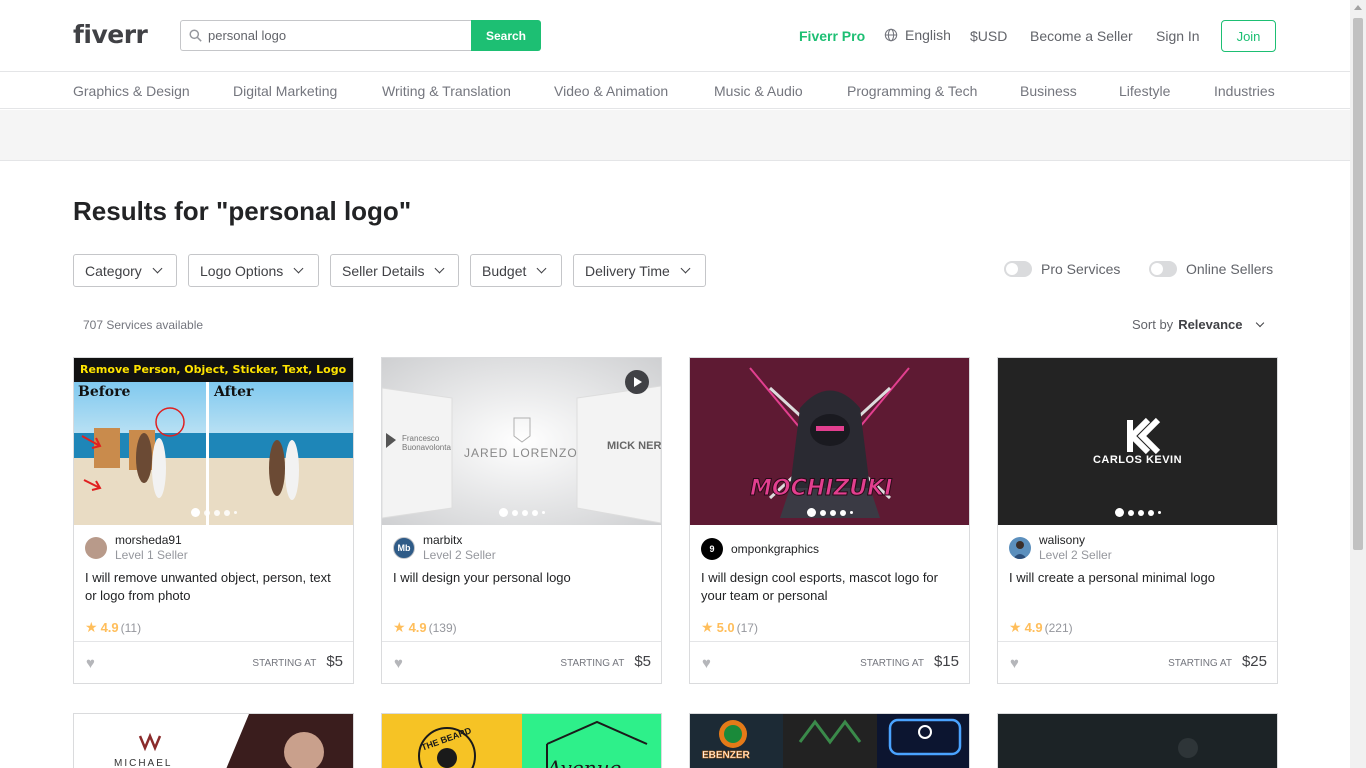 Image resolution: width=1366 pixels, height=768 pixels. I want to click on scrollbar-thumb, so click(1358, 284).